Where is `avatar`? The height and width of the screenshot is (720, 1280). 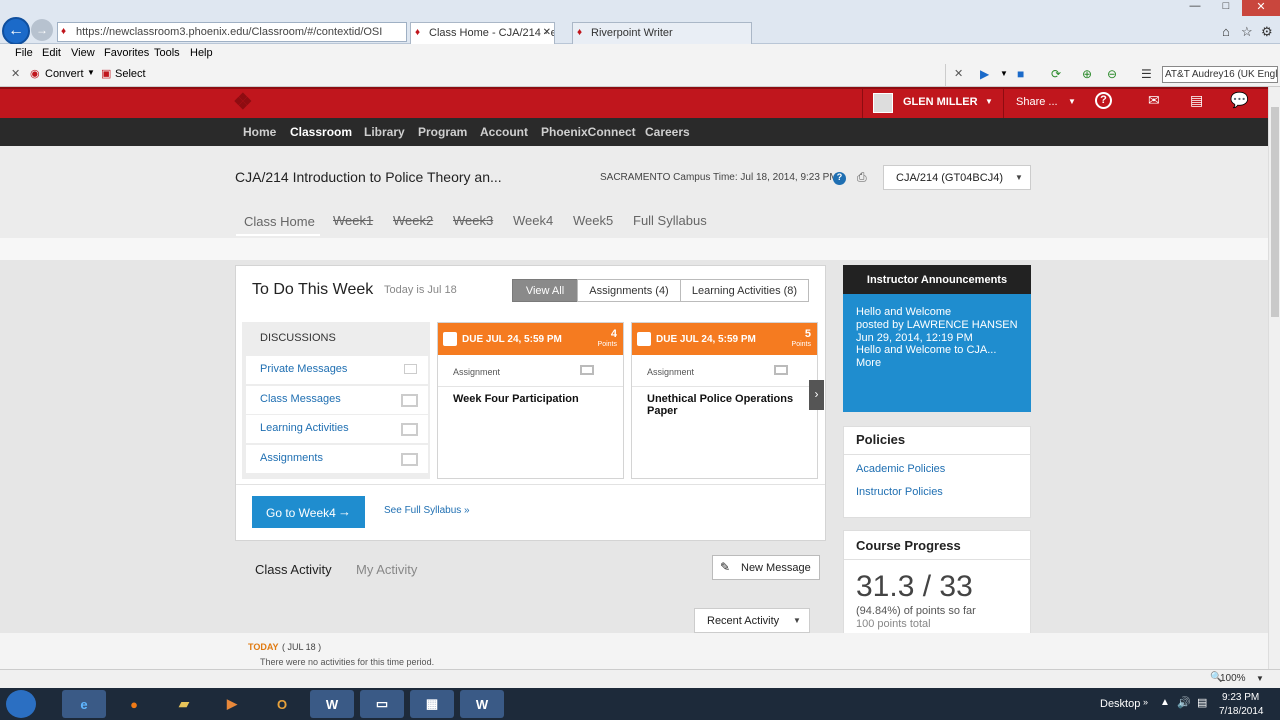 avatar is located at coordinates (883, 103).